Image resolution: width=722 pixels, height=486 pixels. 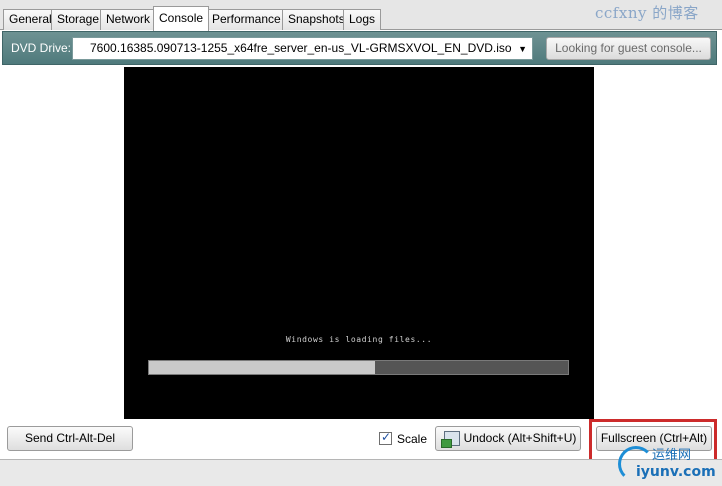 I want to click on boot-progress-bar, so click(x=358, y=367).